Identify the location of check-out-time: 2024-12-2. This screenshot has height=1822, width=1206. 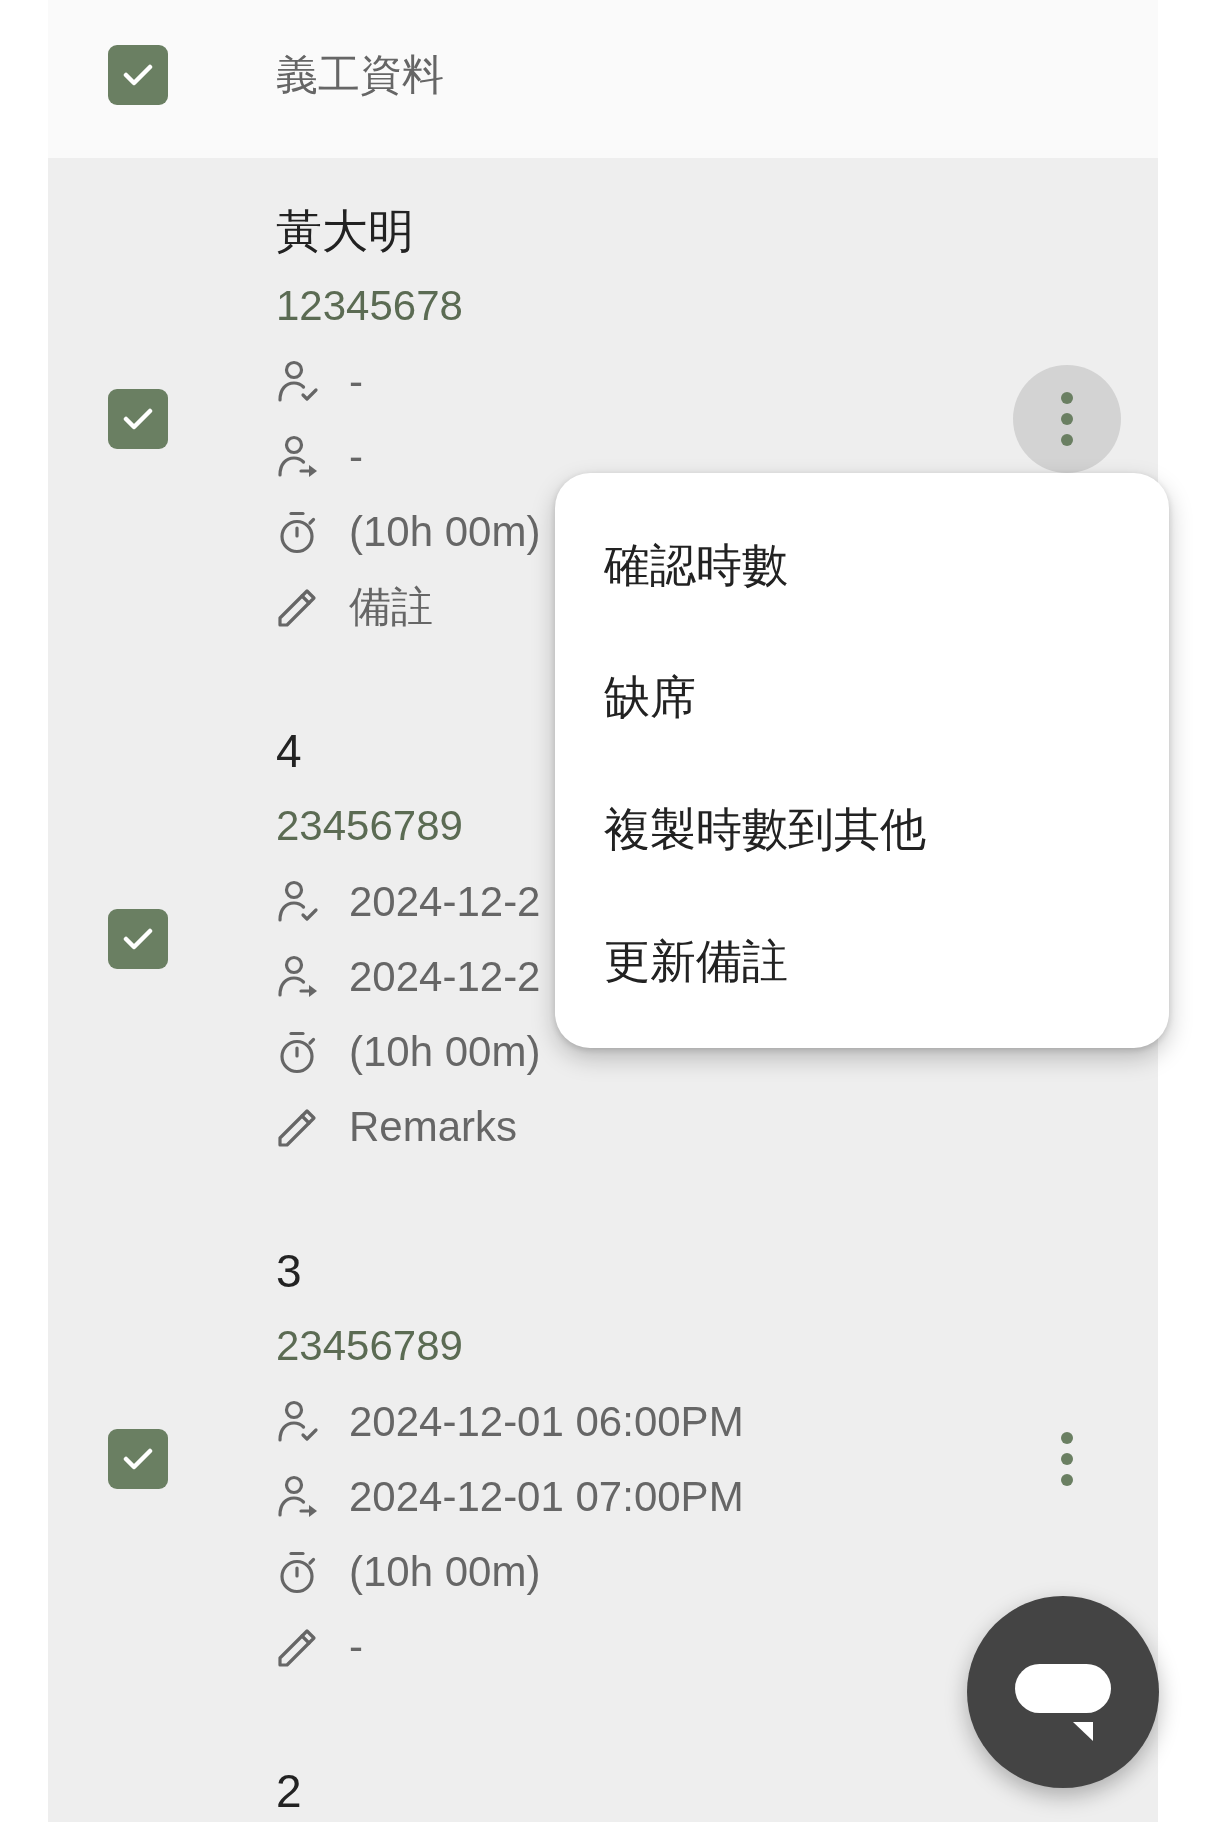
(445, 976).